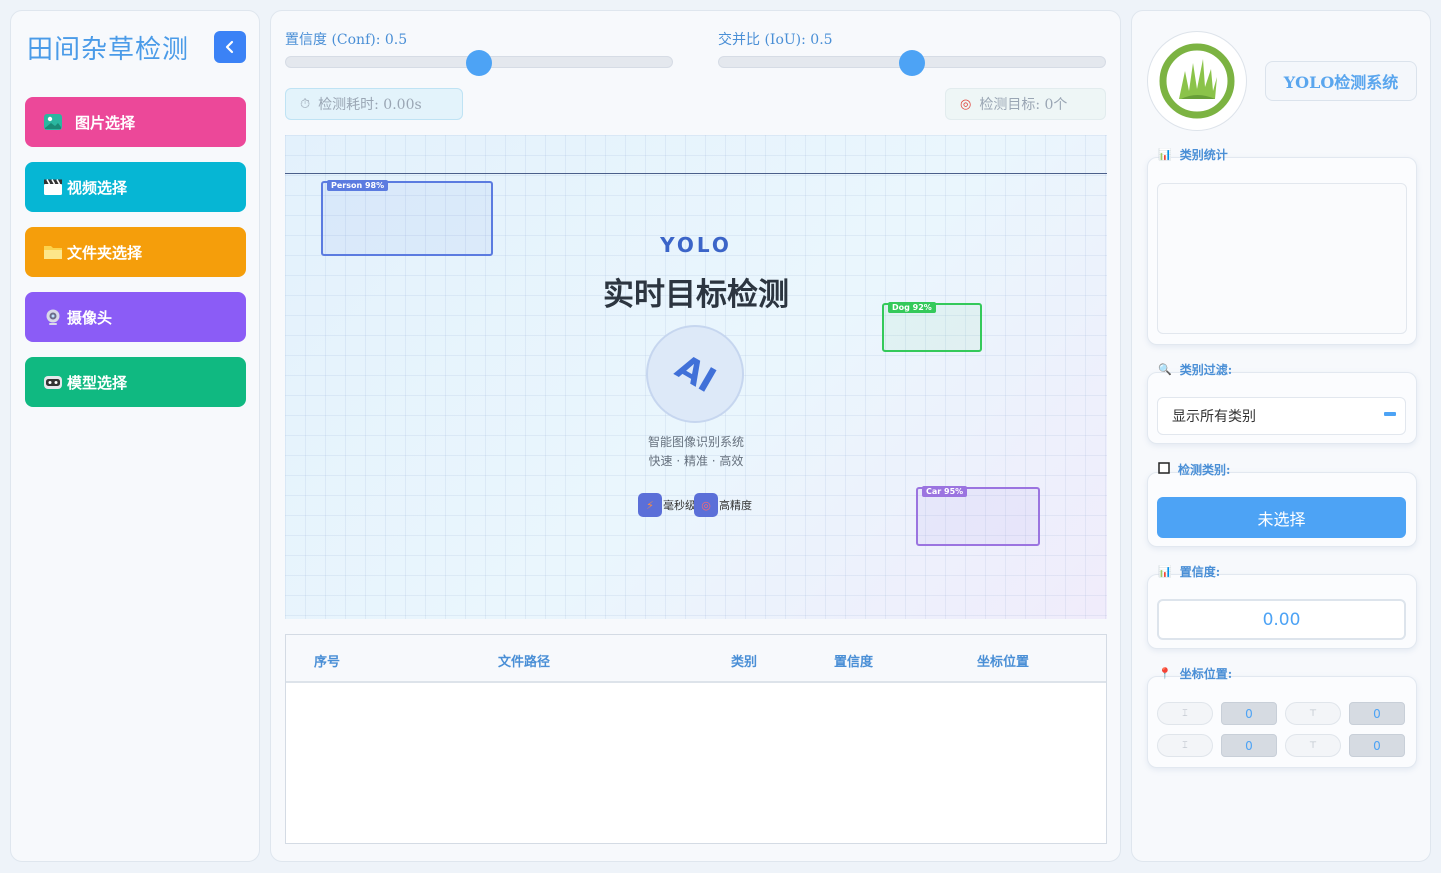 The height and width of the screenshot is (873, 1441). Describe the element at coordinates (1204, 470) in the screenshot. I see `detected-class-label-text: 检测类别:` at that location.